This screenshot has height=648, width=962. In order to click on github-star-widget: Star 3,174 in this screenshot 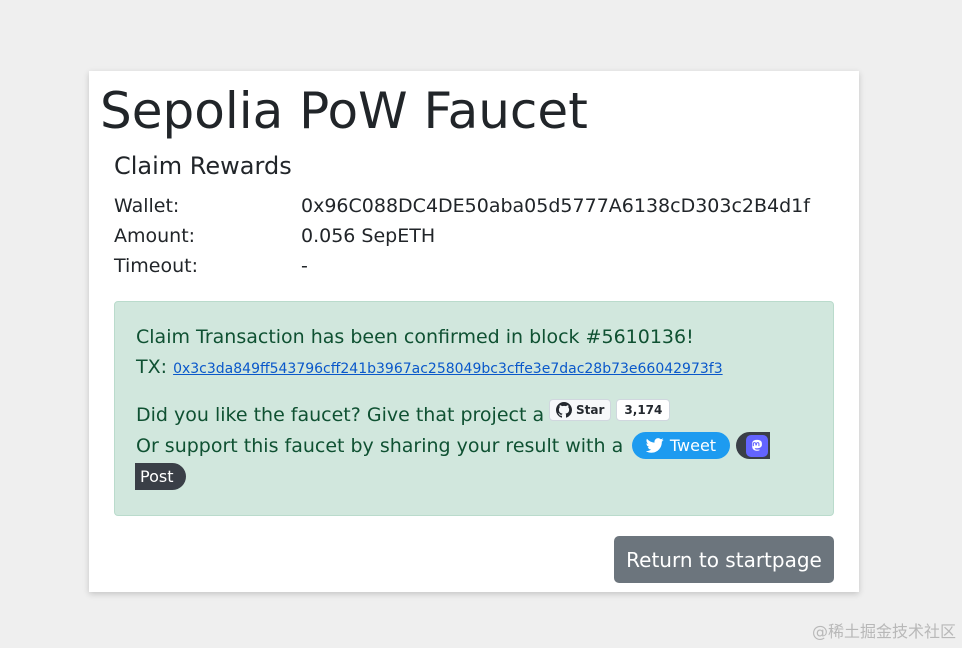, I will do `click(610, 410)`.